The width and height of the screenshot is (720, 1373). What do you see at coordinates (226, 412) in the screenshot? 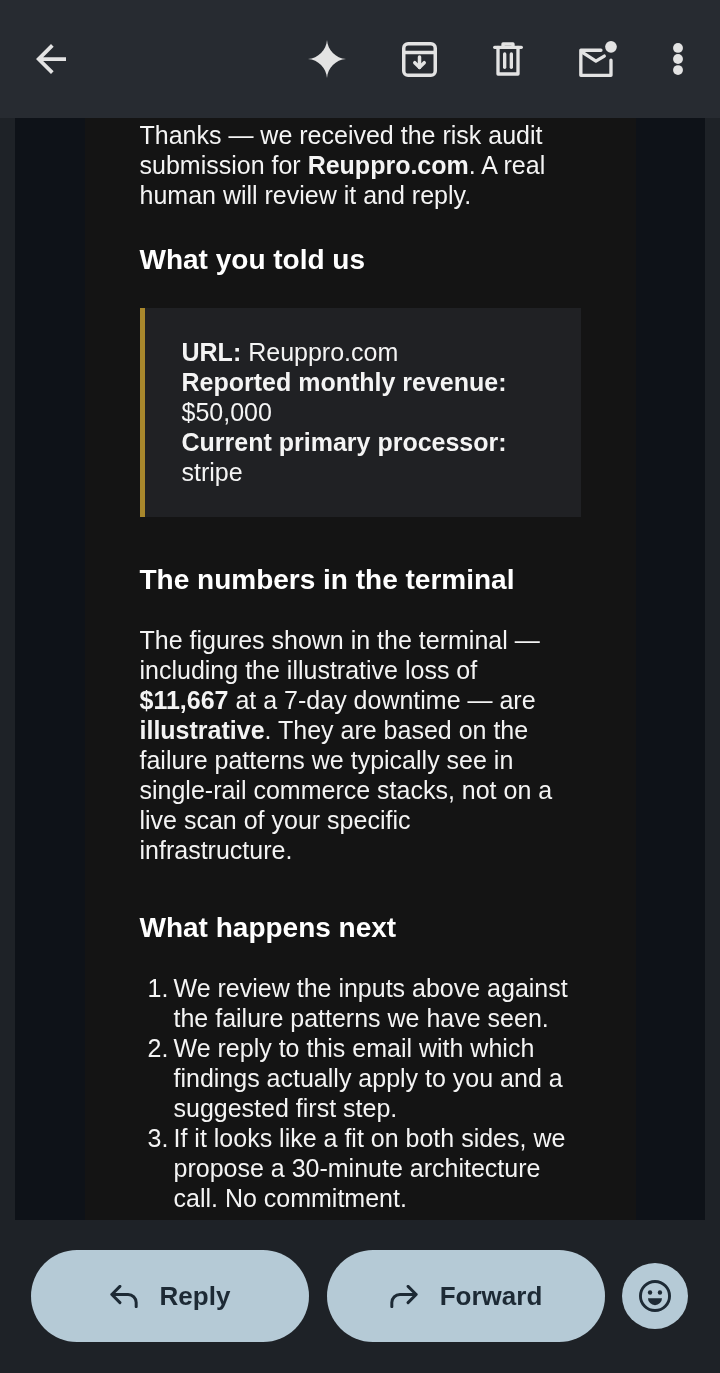
I see `field-value: $50,000` at bounding box center [226, 412].